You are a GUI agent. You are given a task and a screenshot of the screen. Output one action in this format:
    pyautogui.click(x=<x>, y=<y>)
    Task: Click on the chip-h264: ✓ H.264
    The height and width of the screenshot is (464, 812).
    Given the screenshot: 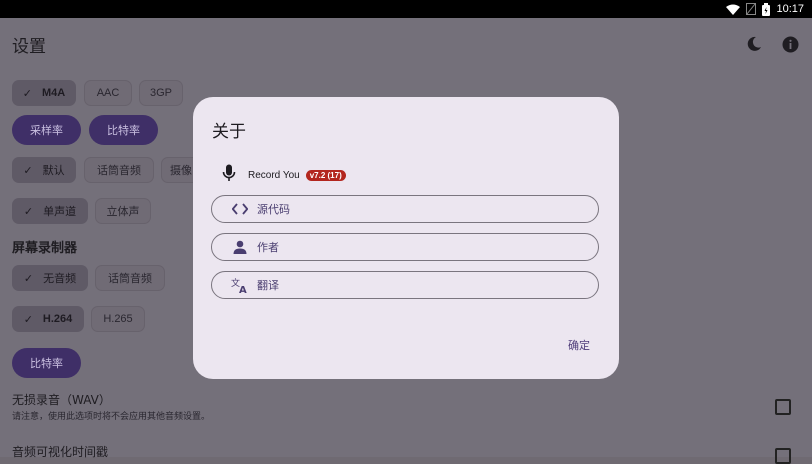 What is the action you would take?
    pyautogui.click(x=48, y=319)
    